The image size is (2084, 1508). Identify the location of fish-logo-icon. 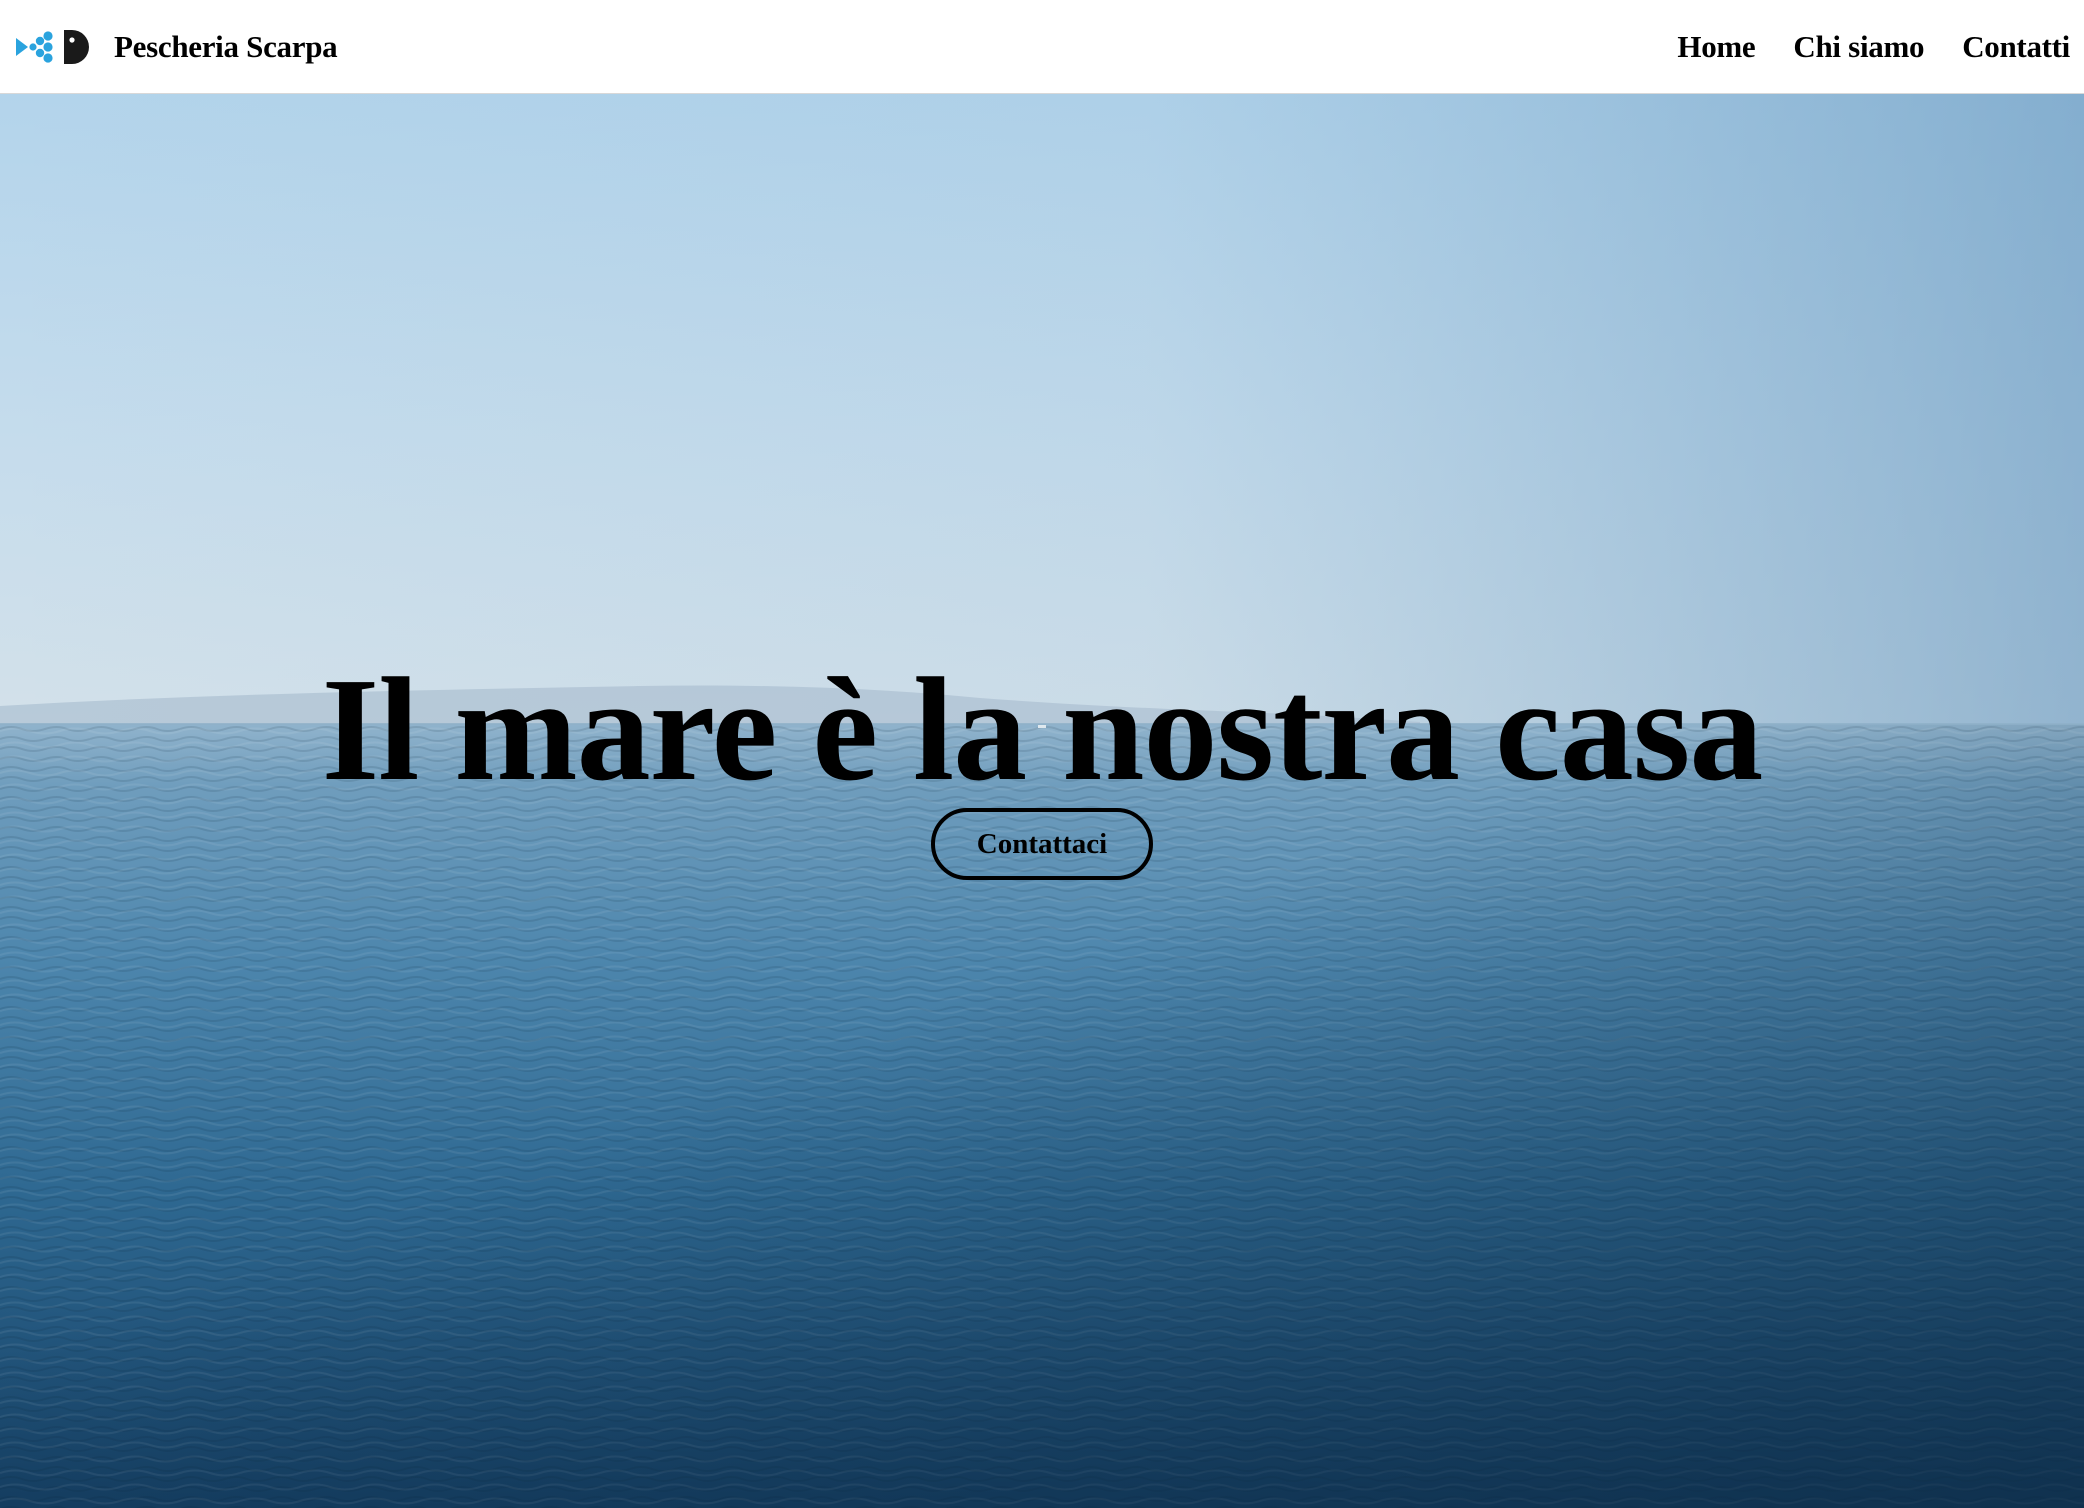
(52, 46).